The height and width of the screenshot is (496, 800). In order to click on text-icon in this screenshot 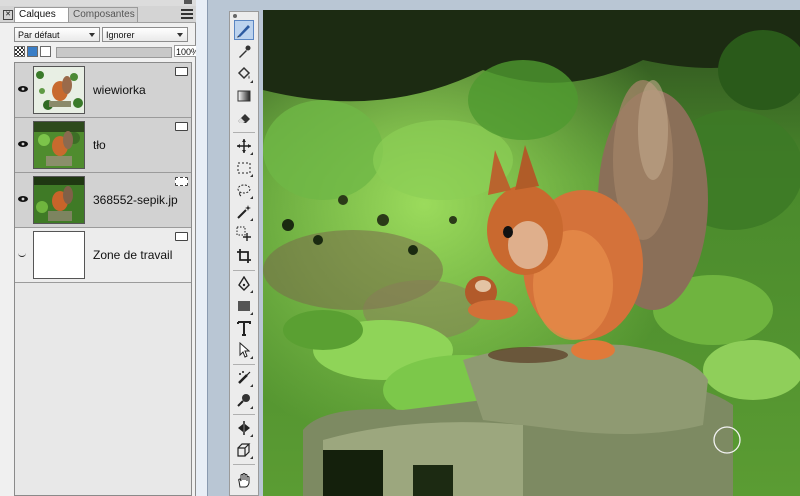, I will do `click(244, 328)`.